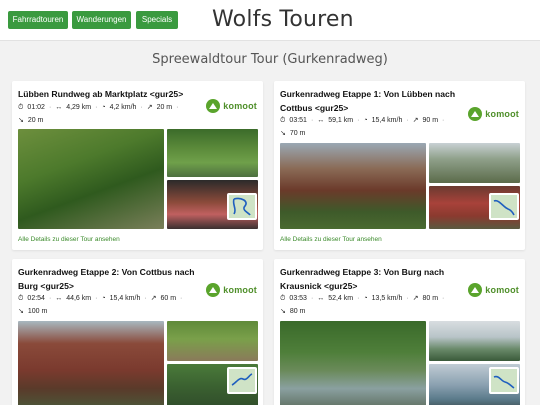  I want to click on nav-fahrradtouren-button: Fahrradtouren, so click(38, 20).